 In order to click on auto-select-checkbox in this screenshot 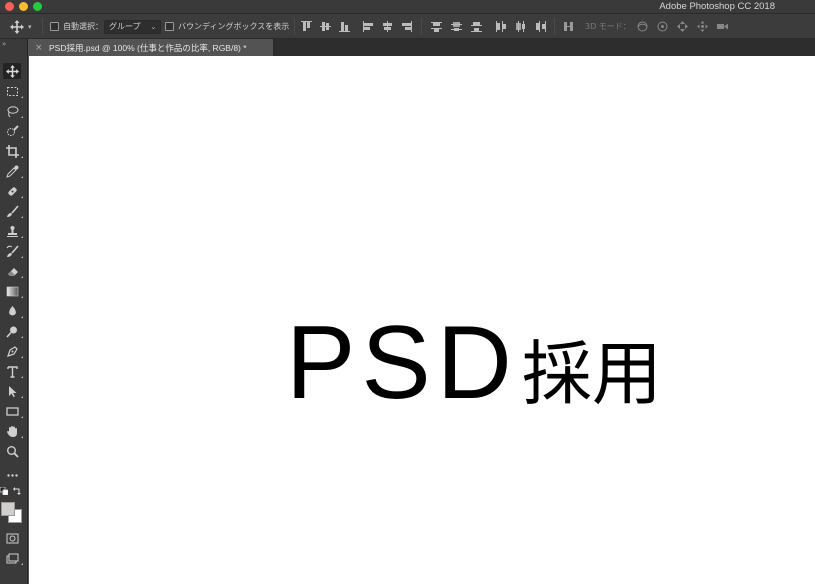, I will do `click(54, 26)`.